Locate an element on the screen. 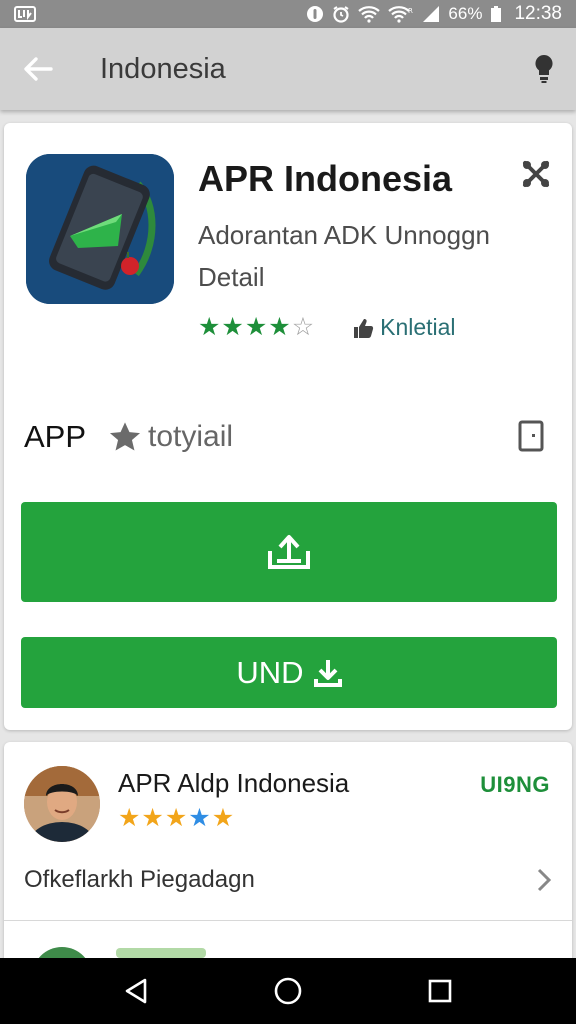 The height and width of the screenshot is (1024, 576). app-category-label: APP is located at coordinates (55, 436).